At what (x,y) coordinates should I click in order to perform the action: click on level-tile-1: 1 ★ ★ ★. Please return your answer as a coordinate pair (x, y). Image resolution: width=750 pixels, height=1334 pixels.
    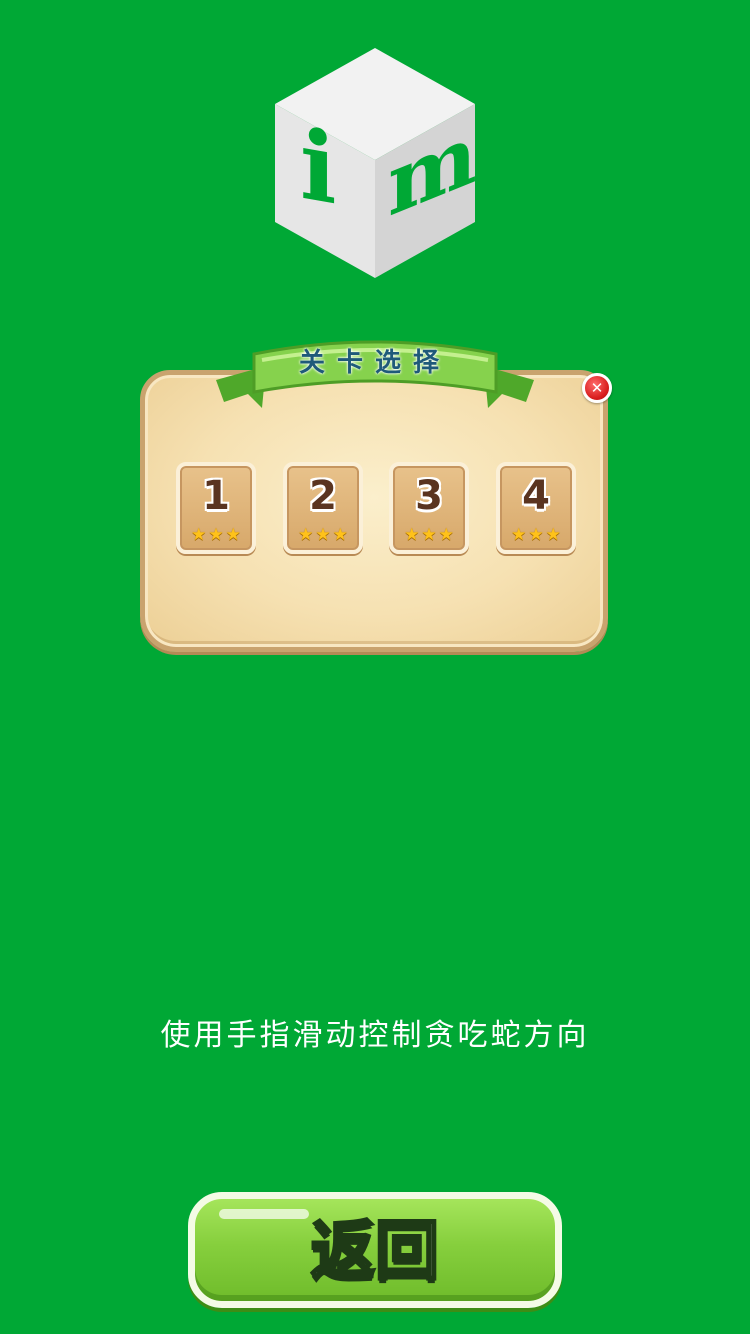
    Looking at the image, I should click on (216, 508).